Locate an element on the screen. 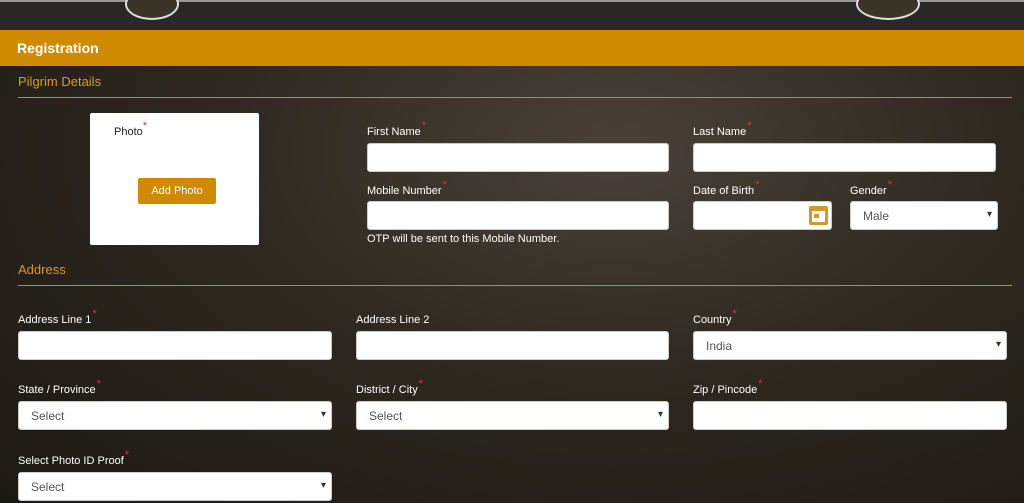  zip-input is located at coordinates (850, 415).